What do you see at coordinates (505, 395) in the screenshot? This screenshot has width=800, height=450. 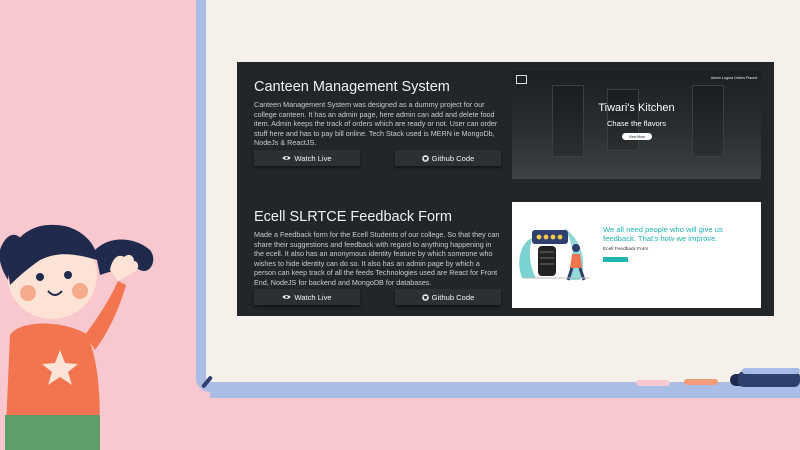 I see `board-tray` at bounding box center [505, 395].